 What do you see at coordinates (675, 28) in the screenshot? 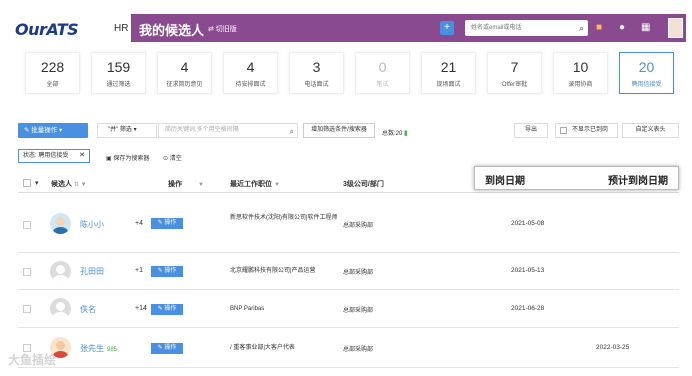
I see `user-avatar` at bounding box center [675, 28].